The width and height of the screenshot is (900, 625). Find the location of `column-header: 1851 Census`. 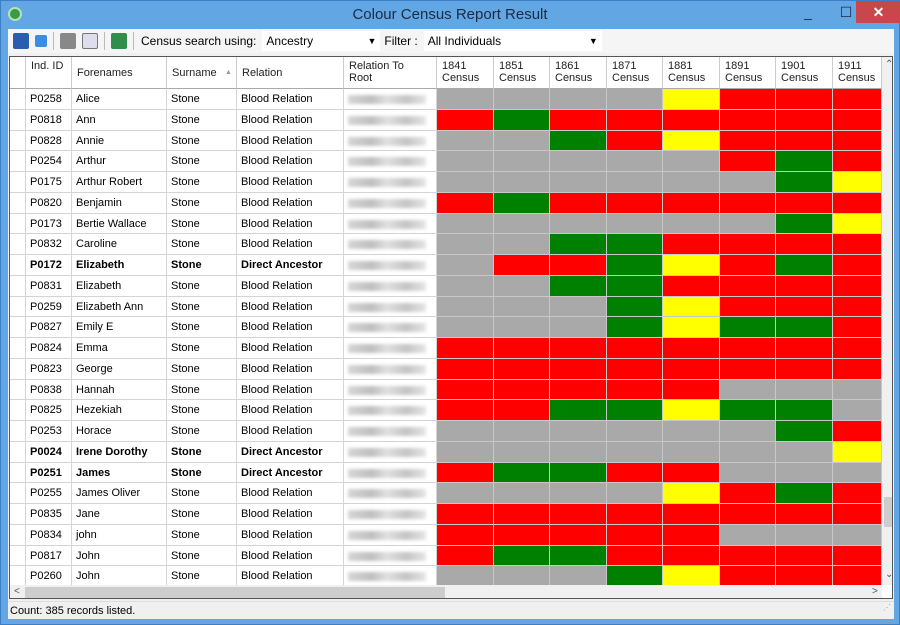

column-header: 1851 Census is located at coordinates (522, 73).